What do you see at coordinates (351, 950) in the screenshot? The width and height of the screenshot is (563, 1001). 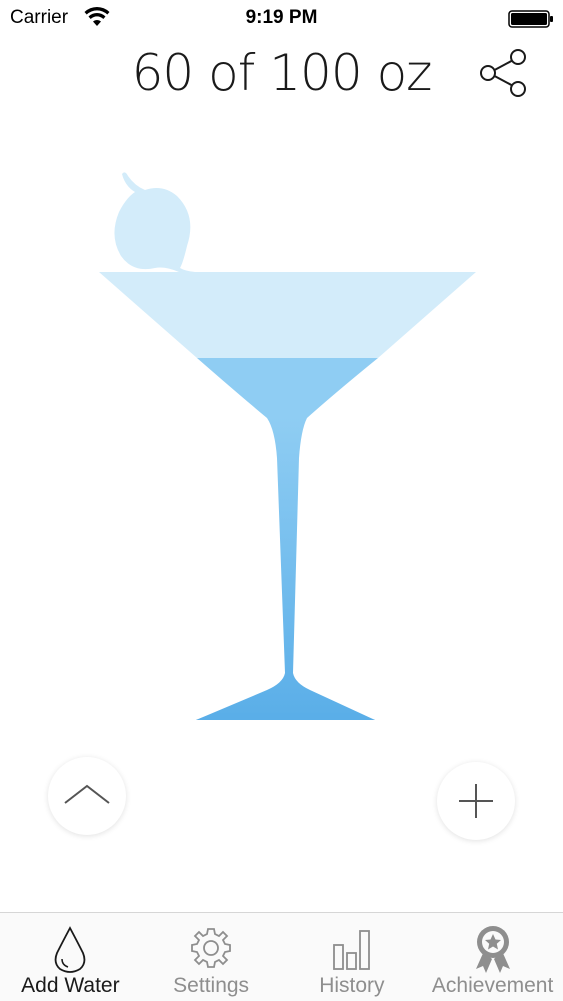 I see `bar-chart-icon` at bounding box center [351, 950].